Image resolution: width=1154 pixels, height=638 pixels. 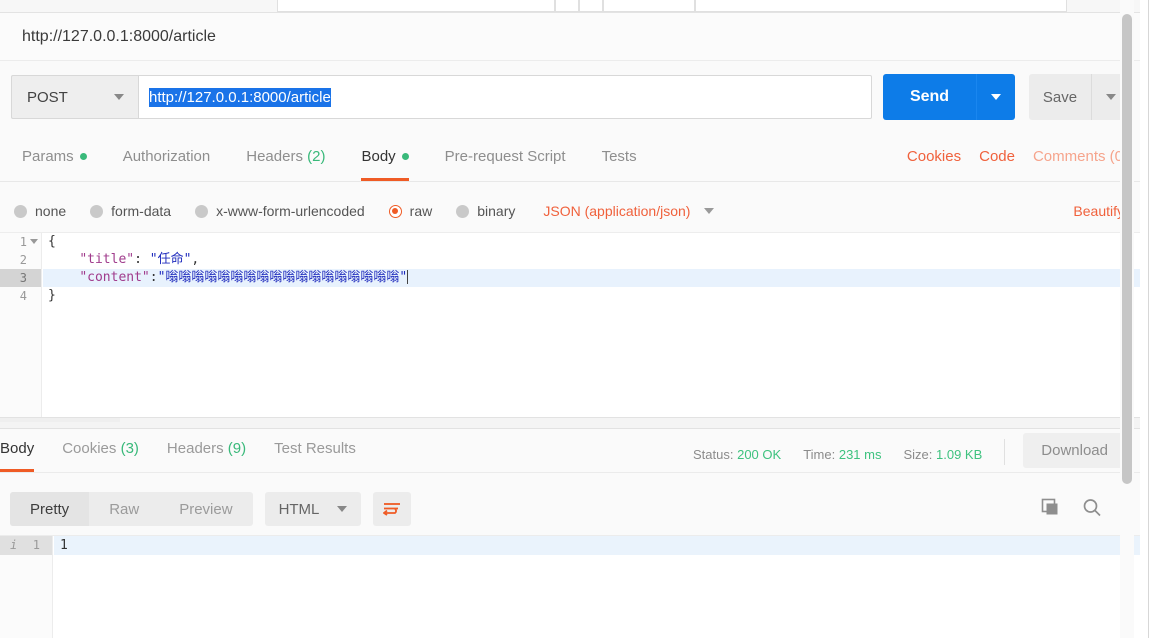 I want to click on tab-label: Pre-request Script, so click(x=505, y=156).